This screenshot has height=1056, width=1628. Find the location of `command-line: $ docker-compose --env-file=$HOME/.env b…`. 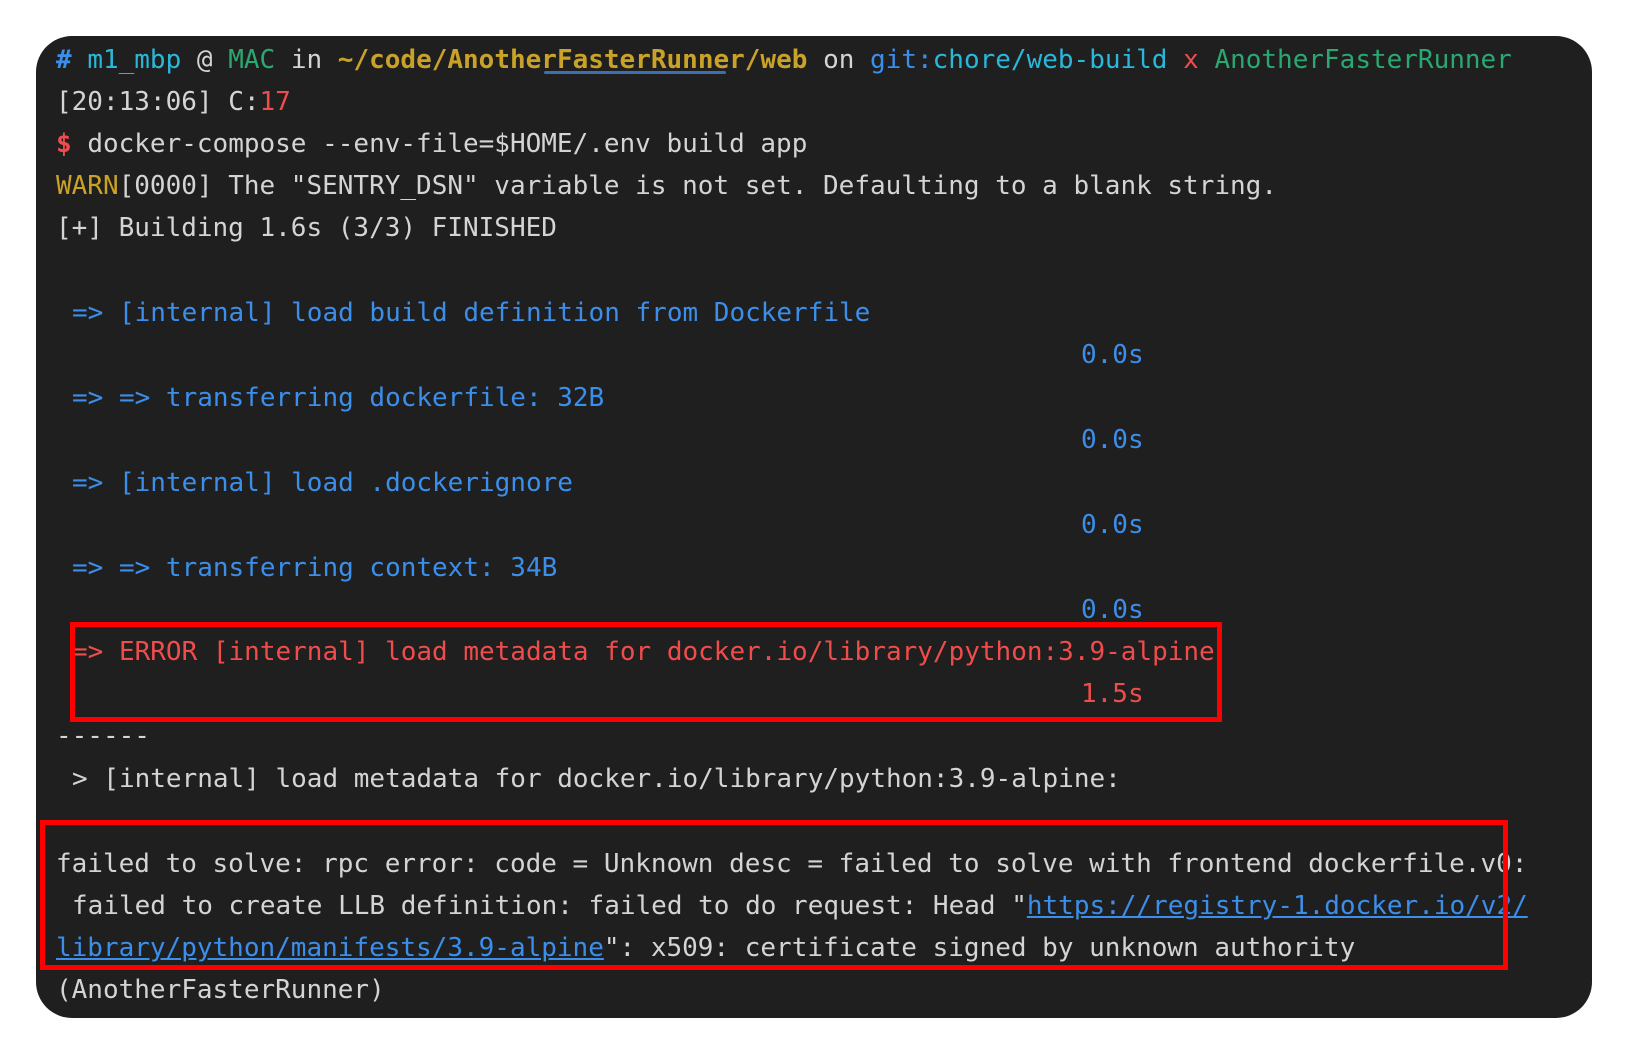

command-line: $ docker-compose --env-file=$HOME/.env b… is located at coordinates (432, 144).